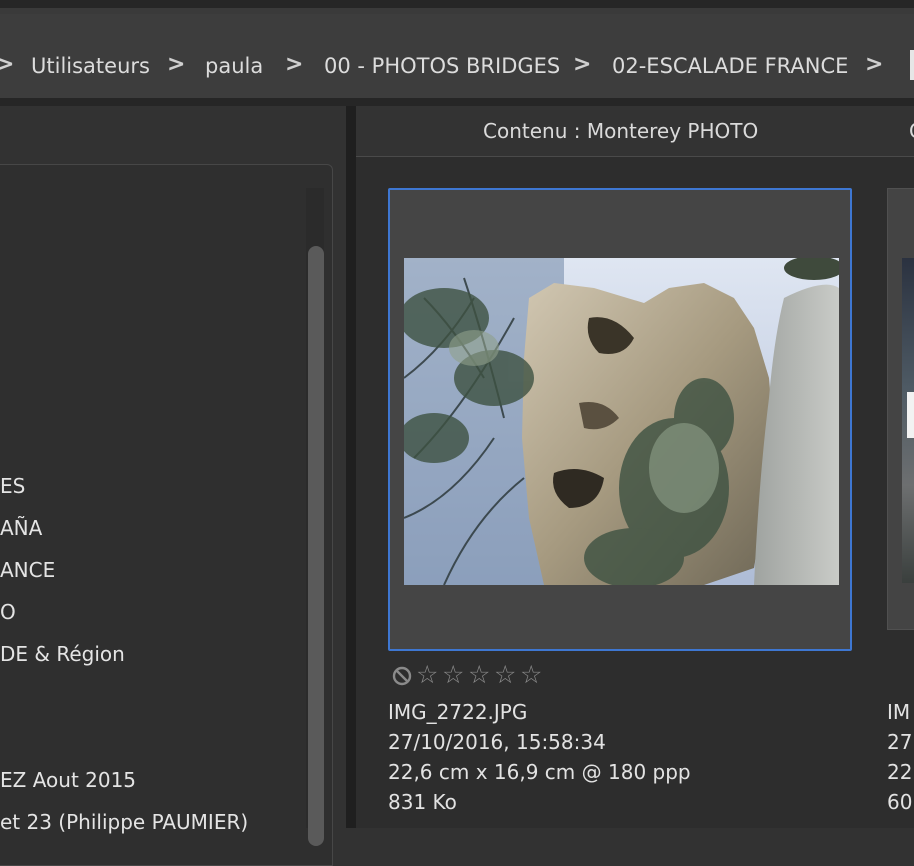 The width and height of the screenshot is (914, 866). What do you see at coordinates (621, 131) in the screenshot?
I see `content-title: Contenu : Monterey PHOTO` at bounding box center [621, 131].